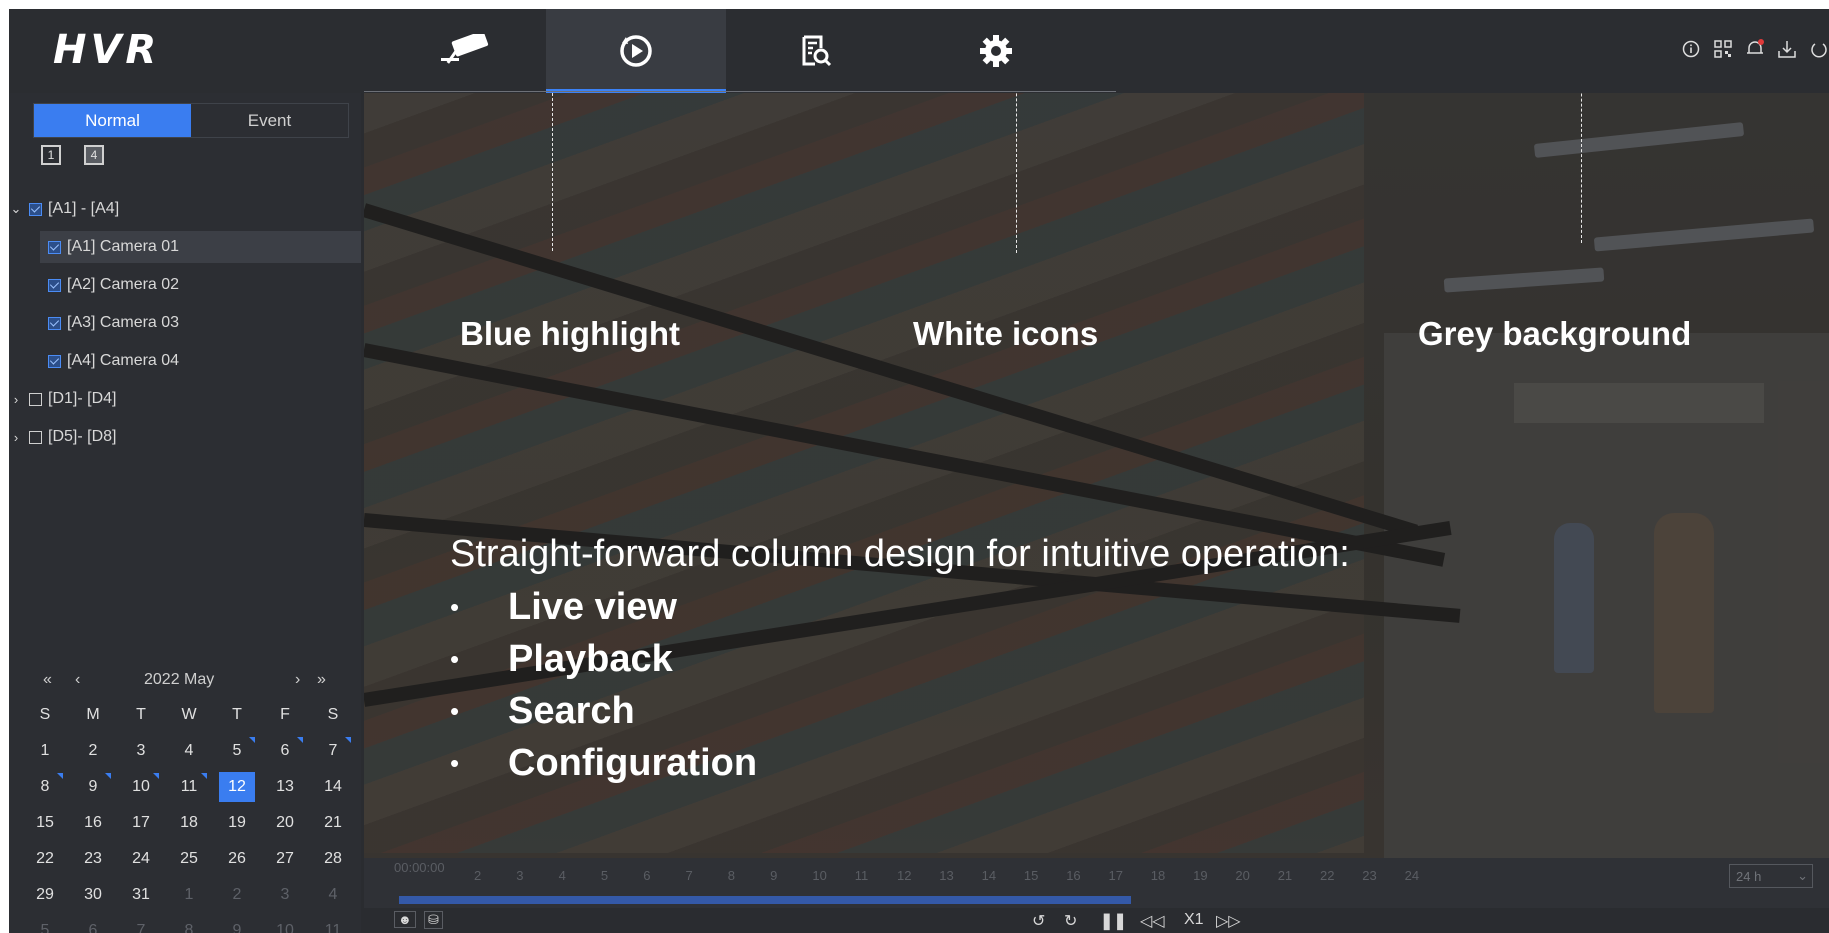  What do you see at coordinates (1070, 921) in the screenshot?
I see `forward-30s-icon: ↻` at bounding box center [1070, 921].